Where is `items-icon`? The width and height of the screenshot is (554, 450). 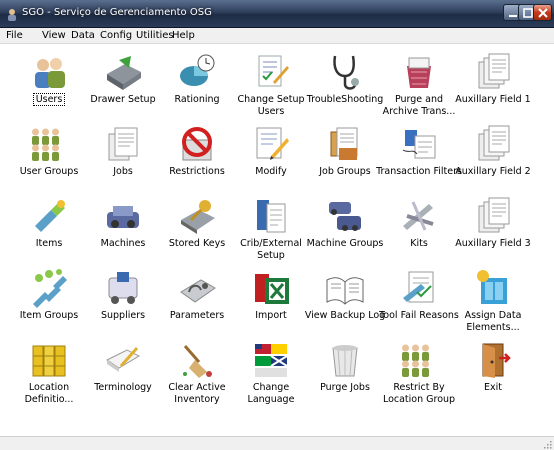
items-icon is located at coordinates (50, 216).